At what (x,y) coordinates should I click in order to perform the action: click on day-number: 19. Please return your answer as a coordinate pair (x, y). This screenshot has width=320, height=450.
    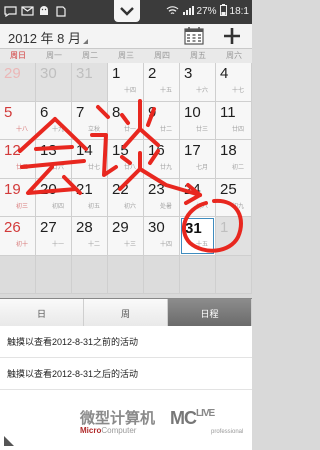
    Looking at the image, I should click on (12, 189).